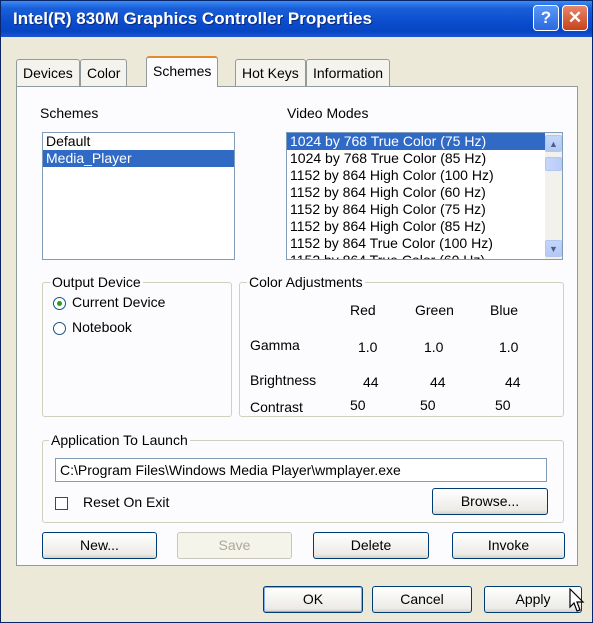  What do you see at coordinates (438, 382) in the screenshot?
I see `brightness-green-value: 44` at bounding box center [438, 382].